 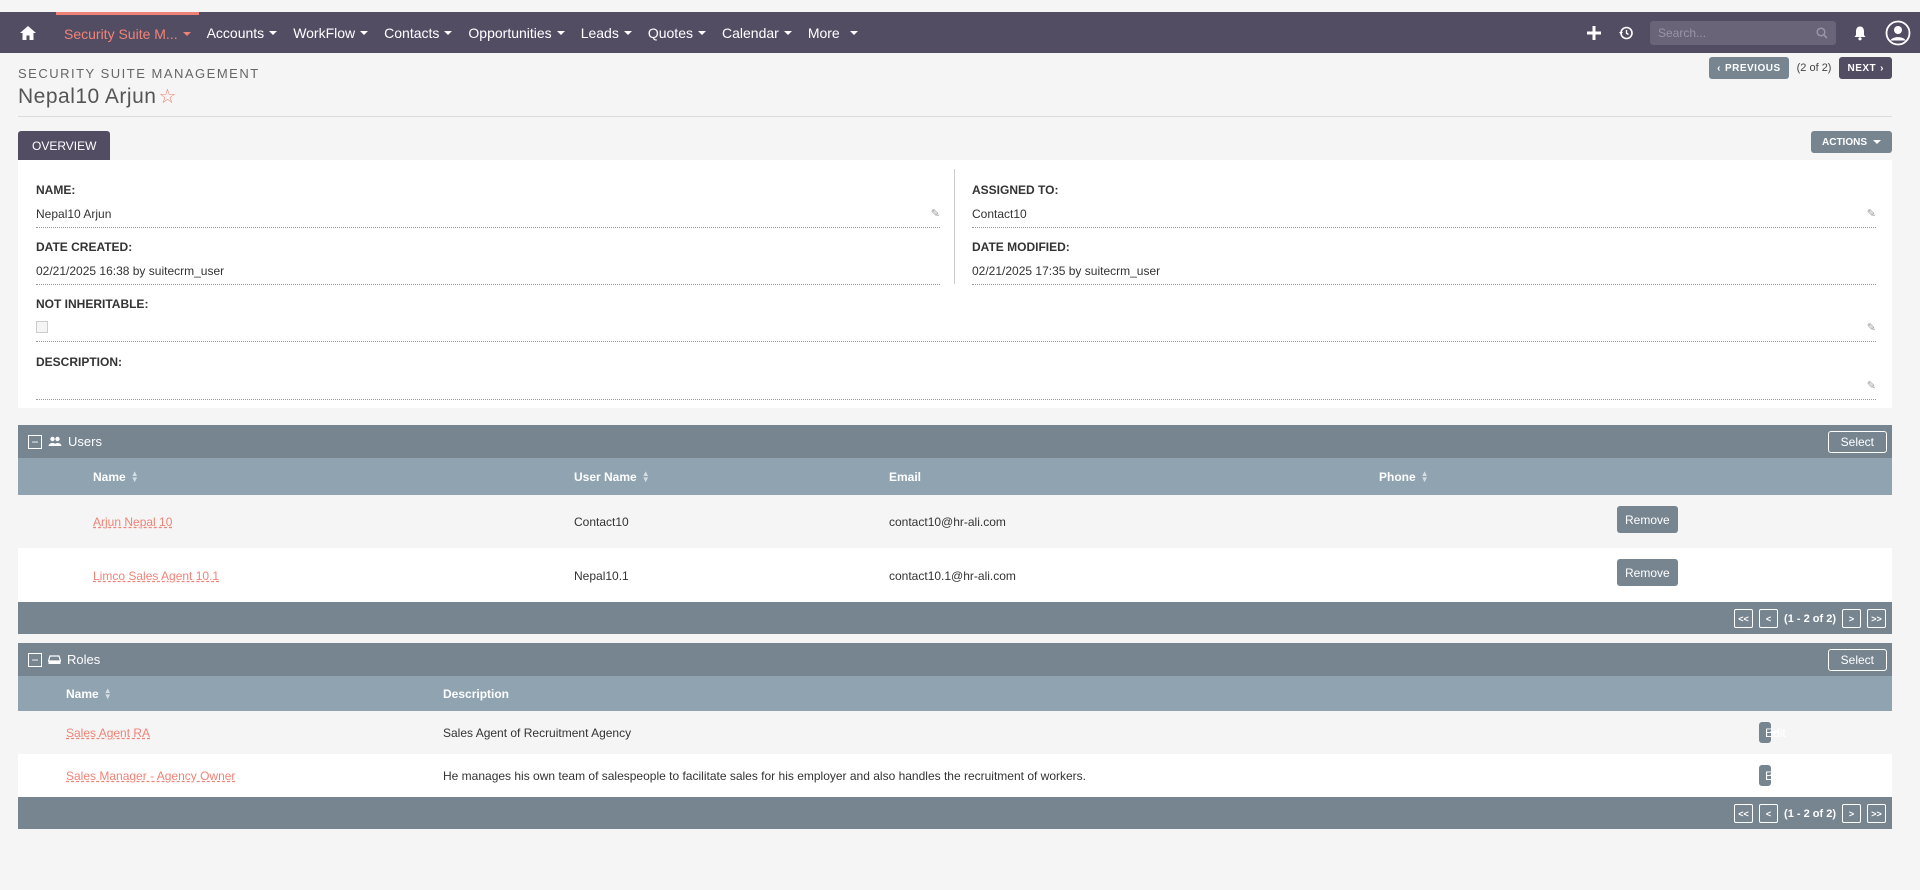 I want to click on nav-item-opportunities: Opportunities, so click(x=516, y=32).